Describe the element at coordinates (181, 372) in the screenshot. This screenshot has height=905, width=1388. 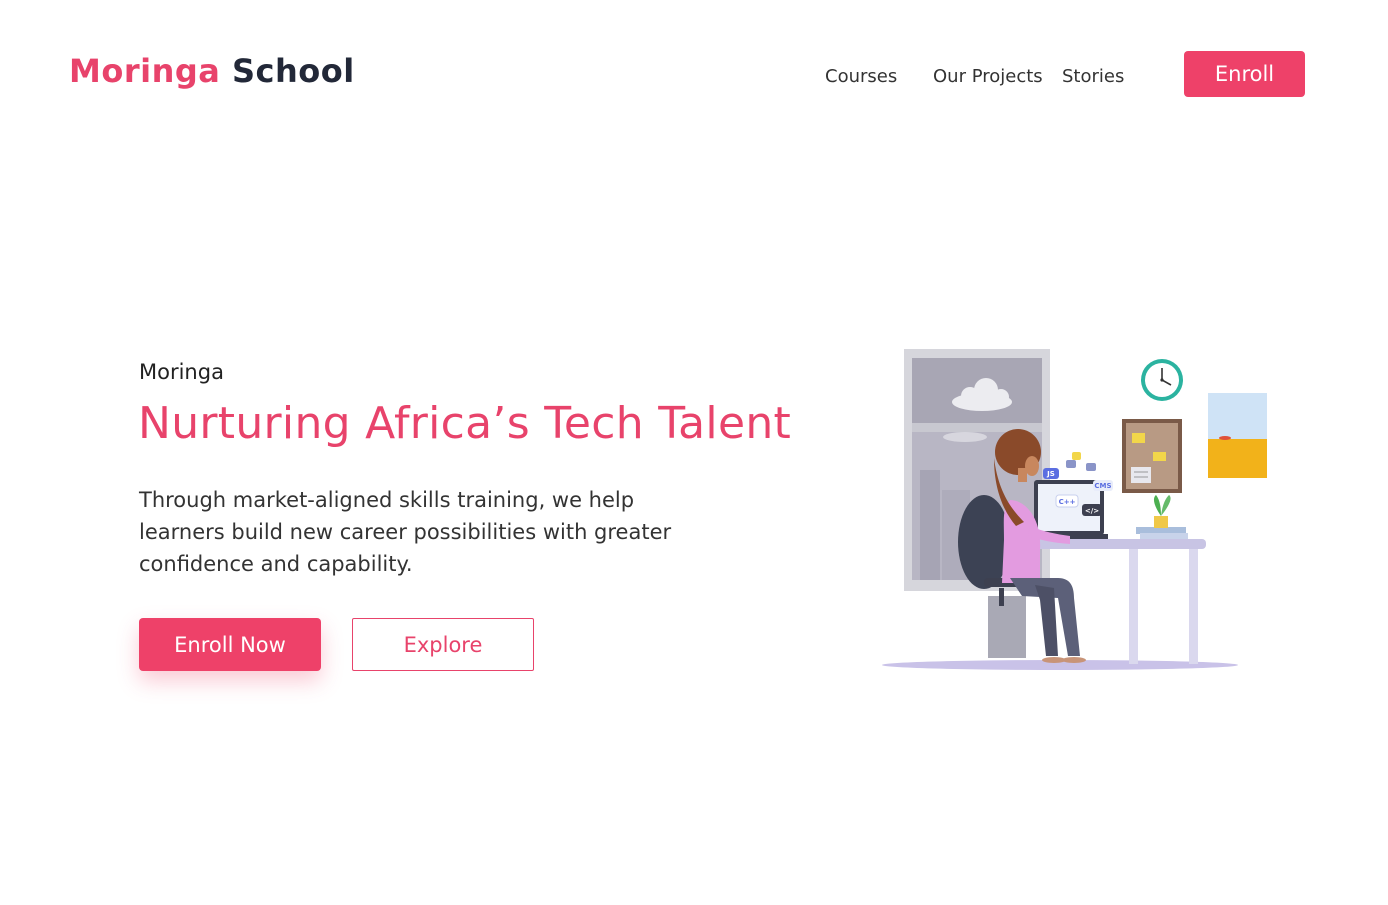
I see `hero-eyebrow: Moringa` at that location.